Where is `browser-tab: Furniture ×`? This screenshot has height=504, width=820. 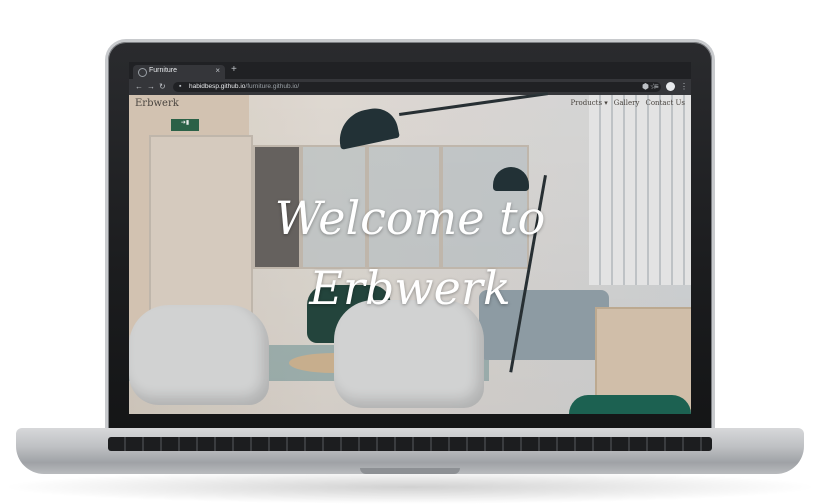
browser-tab: Furniture × is located at coordinates (179, 72).